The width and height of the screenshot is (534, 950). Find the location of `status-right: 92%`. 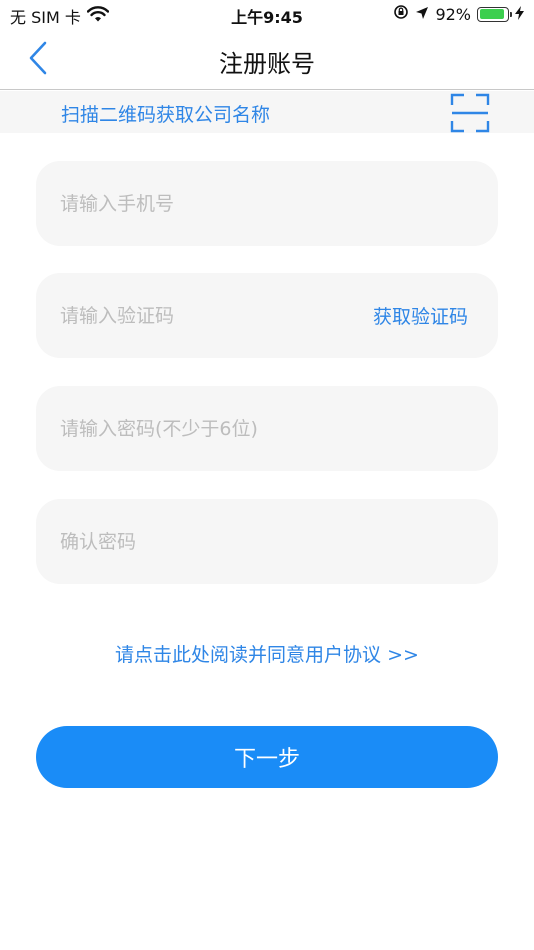

status-right: 92% is located at coordinates (458, 14).